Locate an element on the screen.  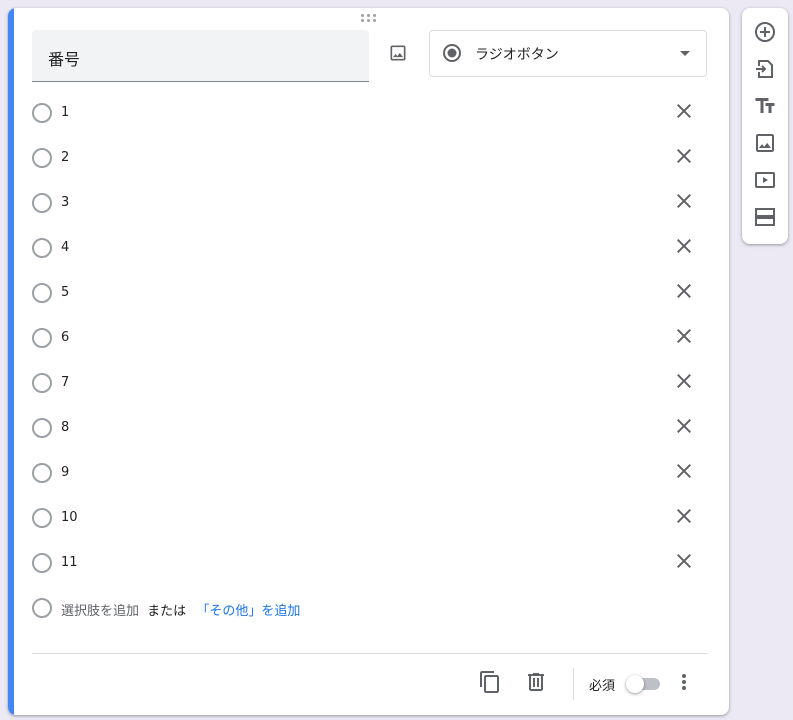
add-question-icon is located at coordinates (765, 32).